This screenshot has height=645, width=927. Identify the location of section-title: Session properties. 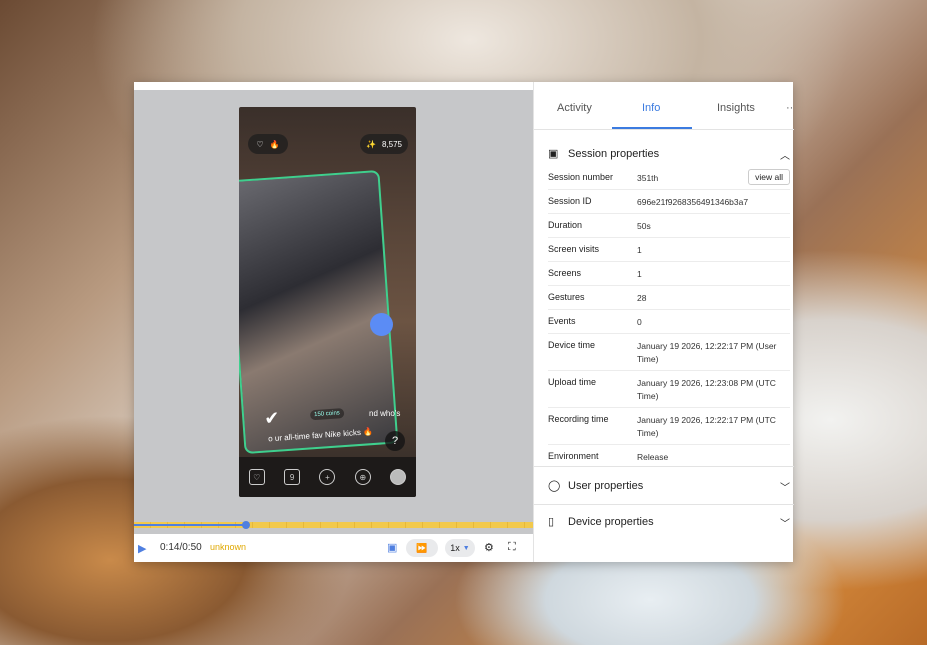
(614, 154).